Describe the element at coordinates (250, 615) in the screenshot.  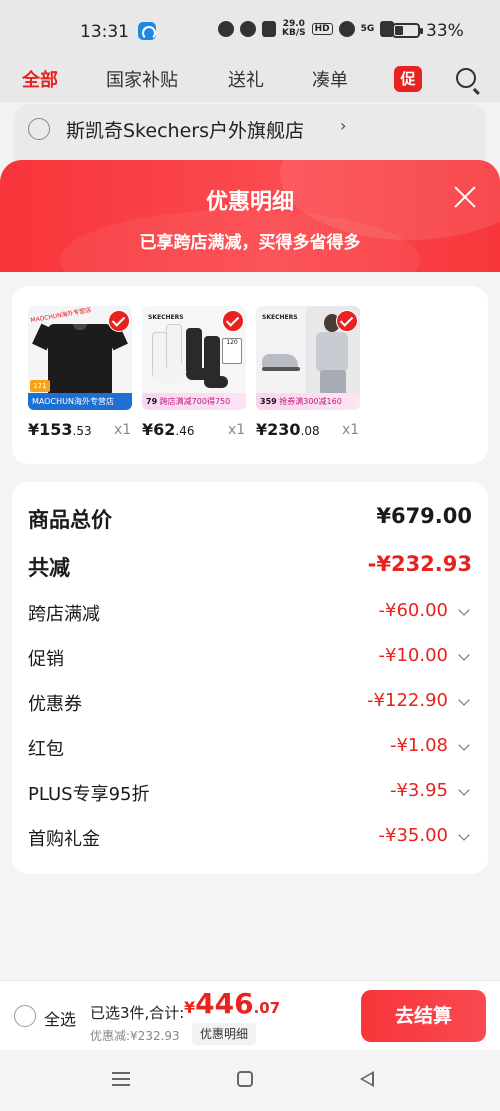
I see `discount-row-cross-store: 跨店满减 -¥60.00` at that location.